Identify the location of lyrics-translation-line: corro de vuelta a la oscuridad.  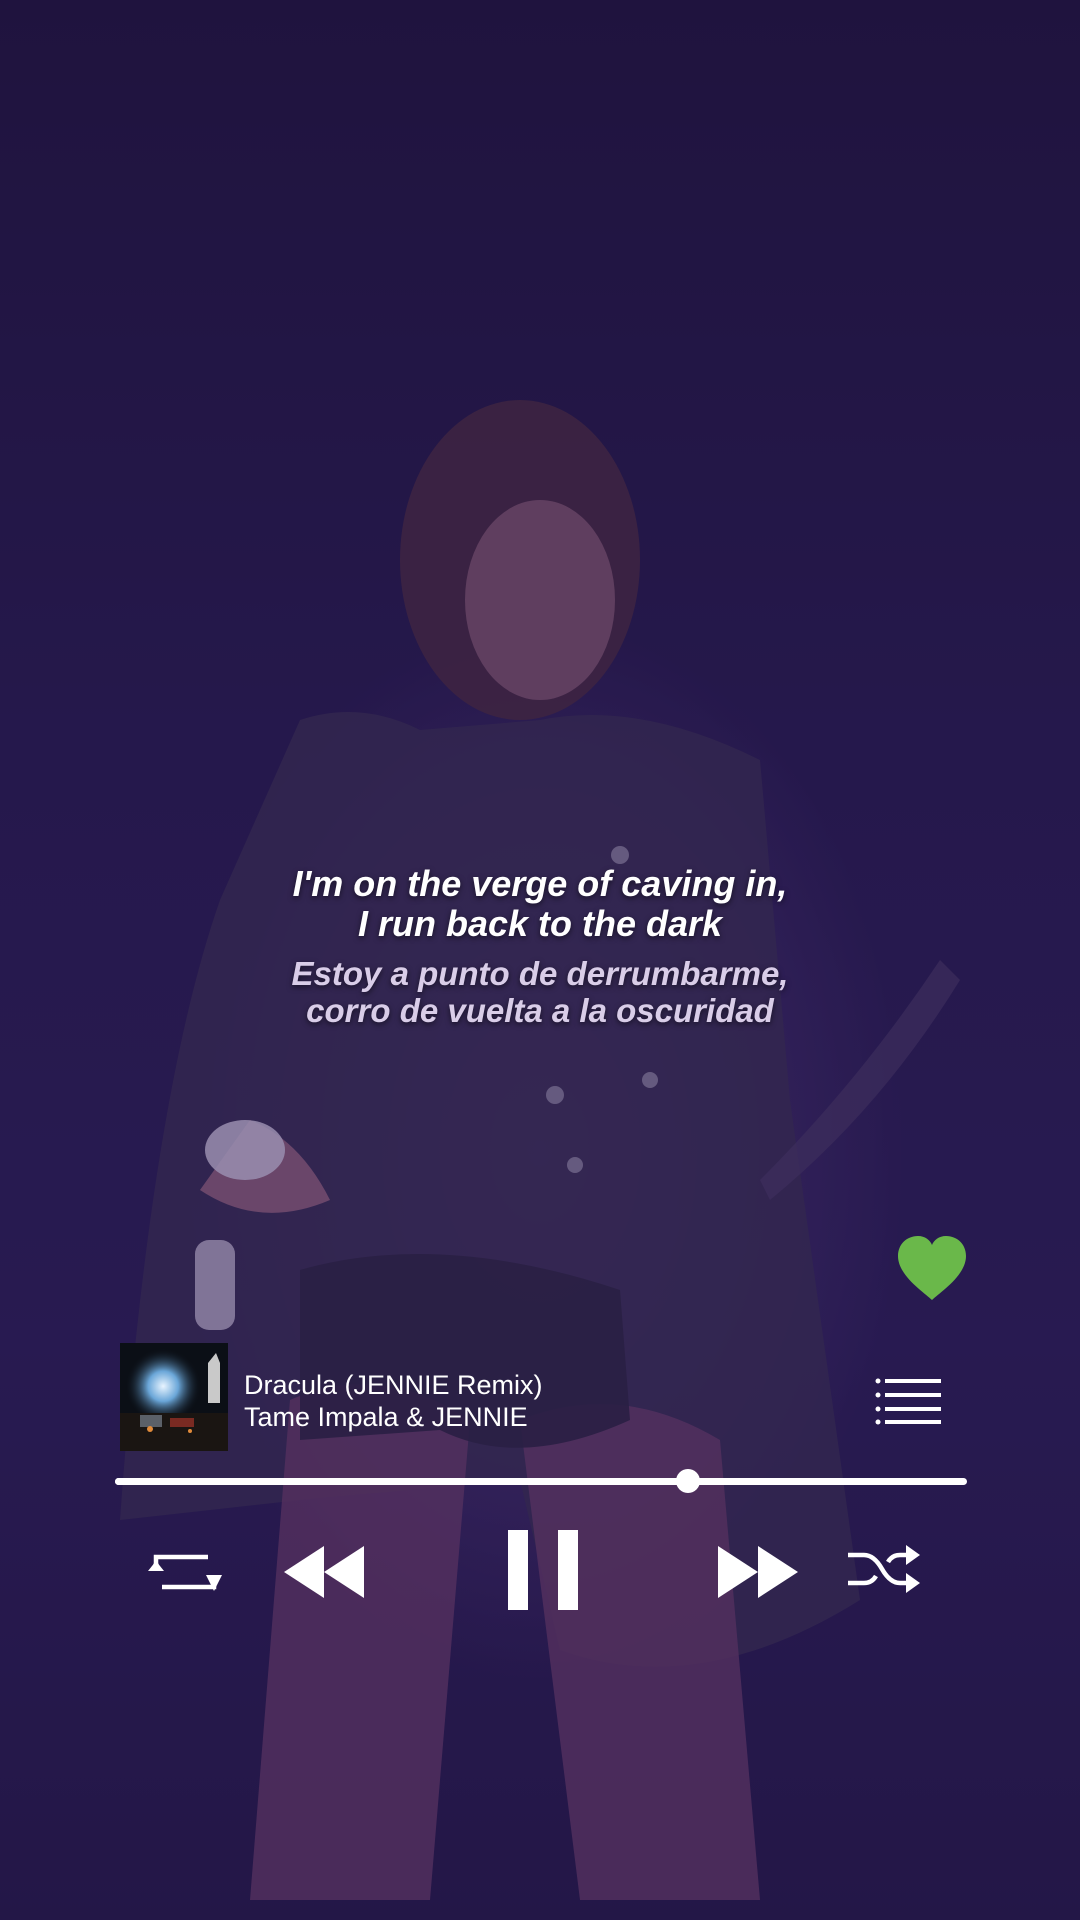
(540, 1010).